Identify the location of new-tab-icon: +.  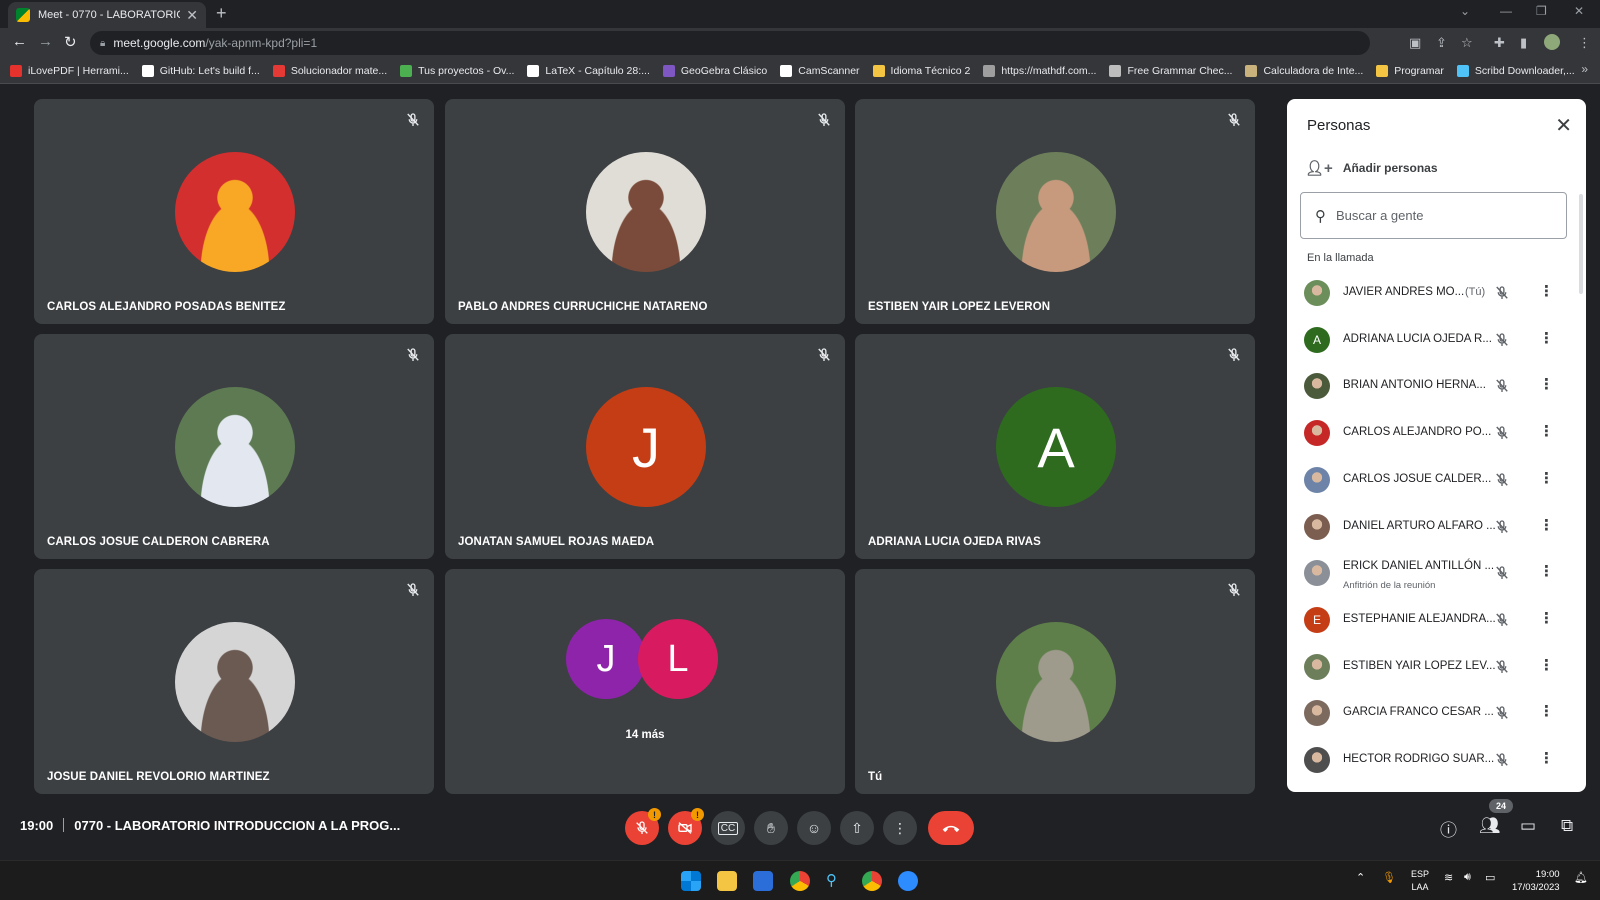
(221, 13).